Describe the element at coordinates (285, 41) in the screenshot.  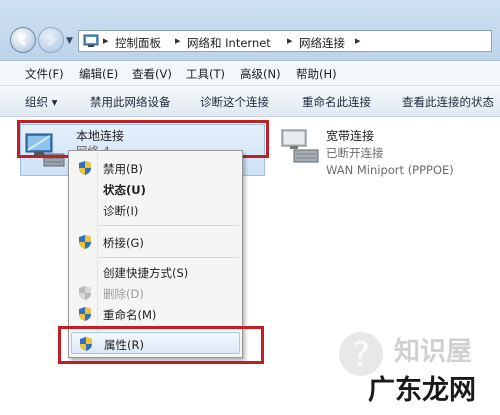
I see `address-bar: ▸ 控制面板 ▸ 网络和 Internet ▸ 网络连接 ▸` at that location.